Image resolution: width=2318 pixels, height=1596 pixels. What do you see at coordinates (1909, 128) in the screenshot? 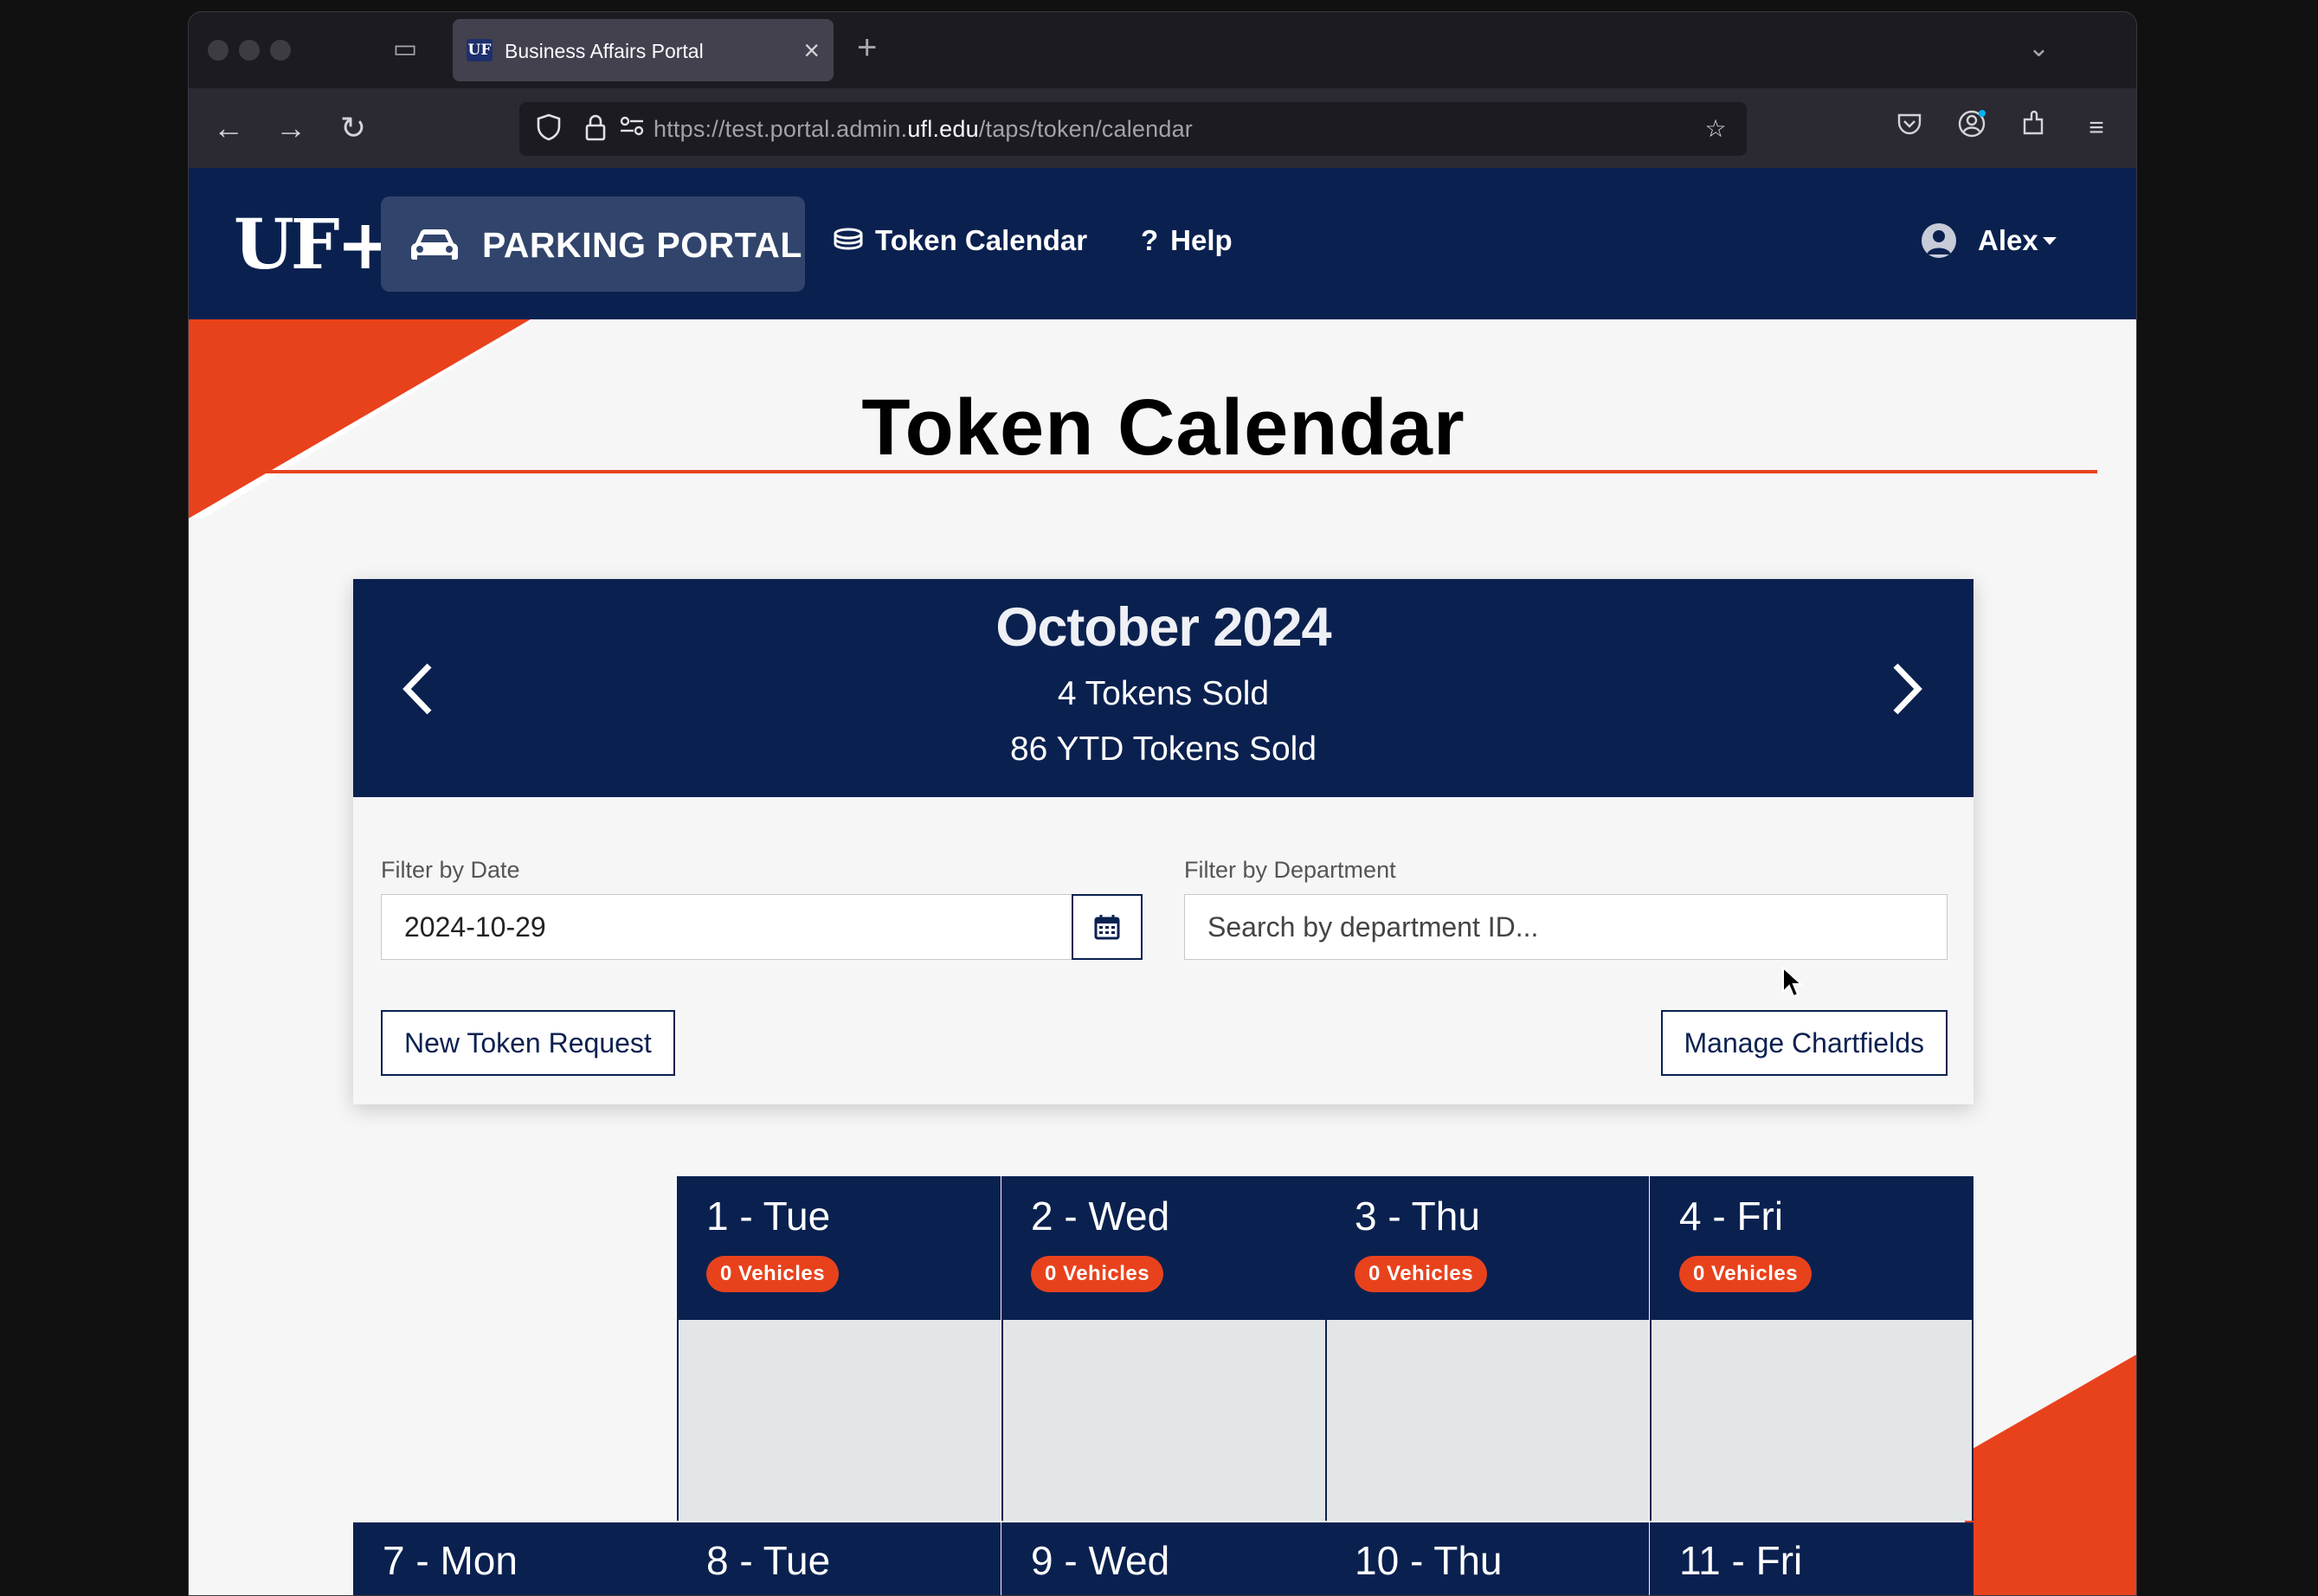
I see `pocket-icon` at bounding box center [1909, 128].